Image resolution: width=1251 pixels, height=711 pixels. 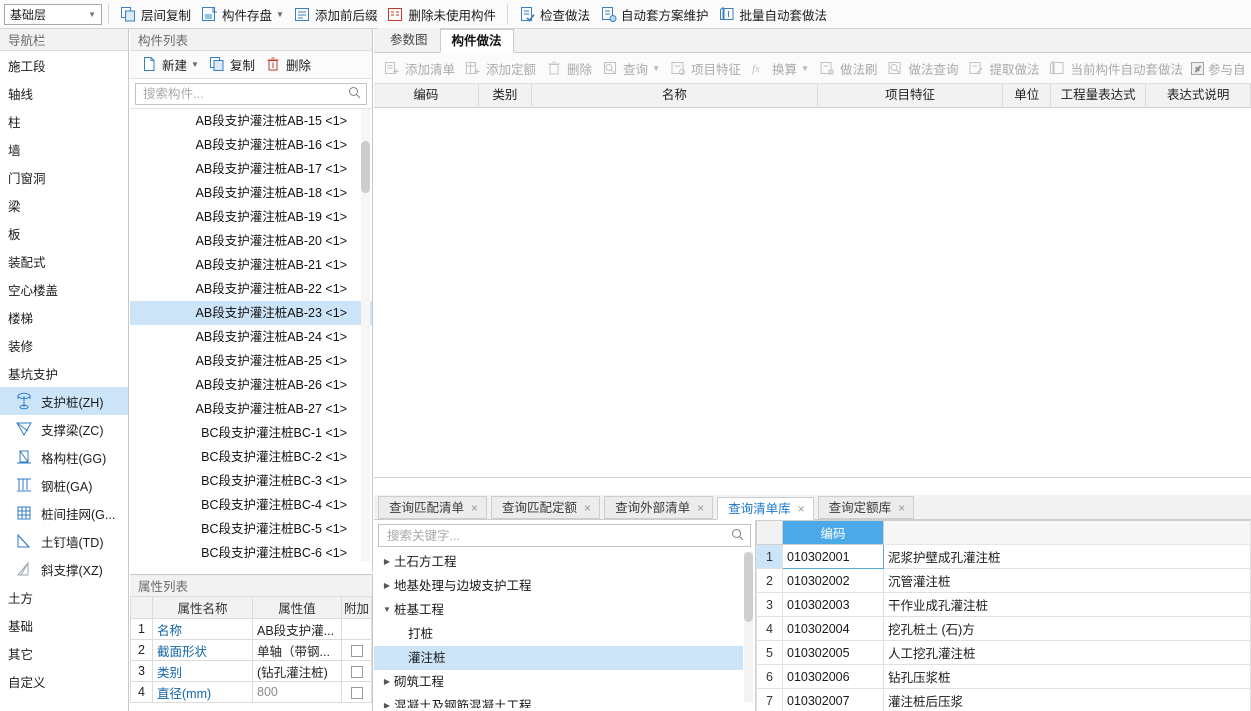 I want to click on sidebar-item-slab: 板, so click(x=64, y=233).